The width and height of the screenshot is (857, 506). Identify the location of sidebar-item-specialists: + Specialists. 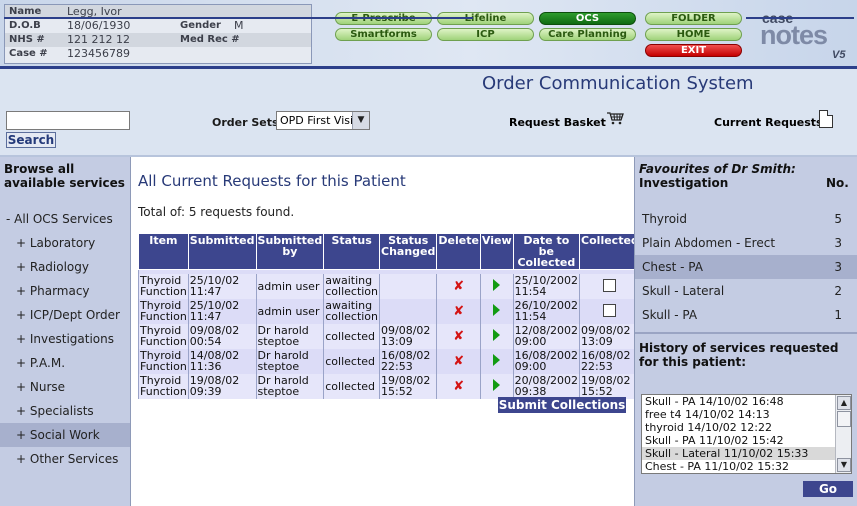
(65, 411).